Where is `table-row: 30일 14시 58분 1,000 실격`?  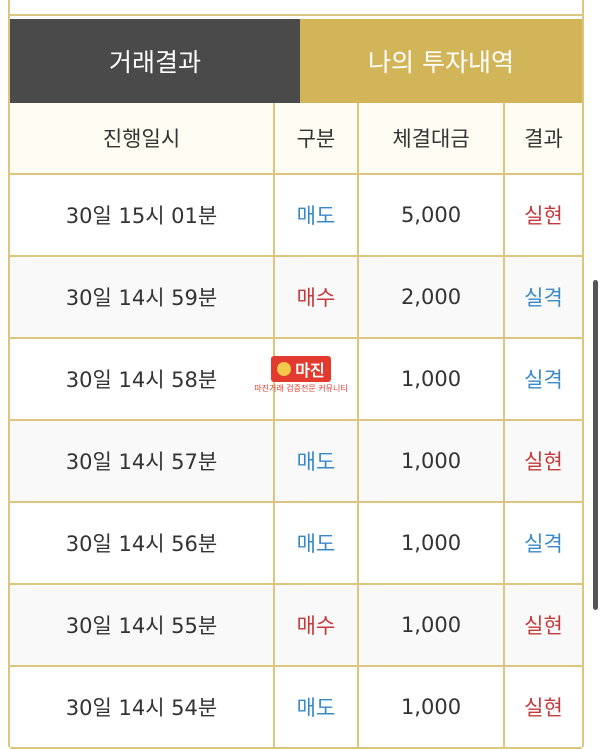 table-row: 30일 14시 58분 1,000 실격 is located at coordinates (296, 380).